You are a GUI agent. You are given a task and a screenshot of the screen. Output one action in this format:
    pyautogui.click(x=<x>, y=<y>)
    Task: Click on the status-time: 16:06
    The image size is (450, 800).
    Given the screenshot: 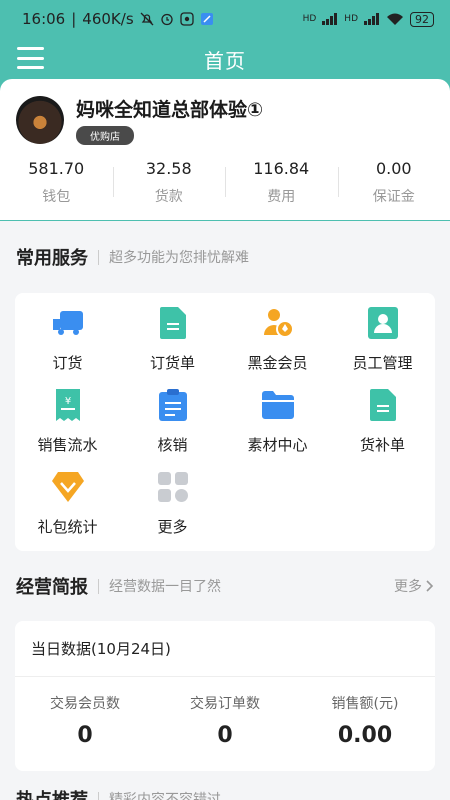 What is the action you would take?
    pyautogui.click(x=44, y=19)
    